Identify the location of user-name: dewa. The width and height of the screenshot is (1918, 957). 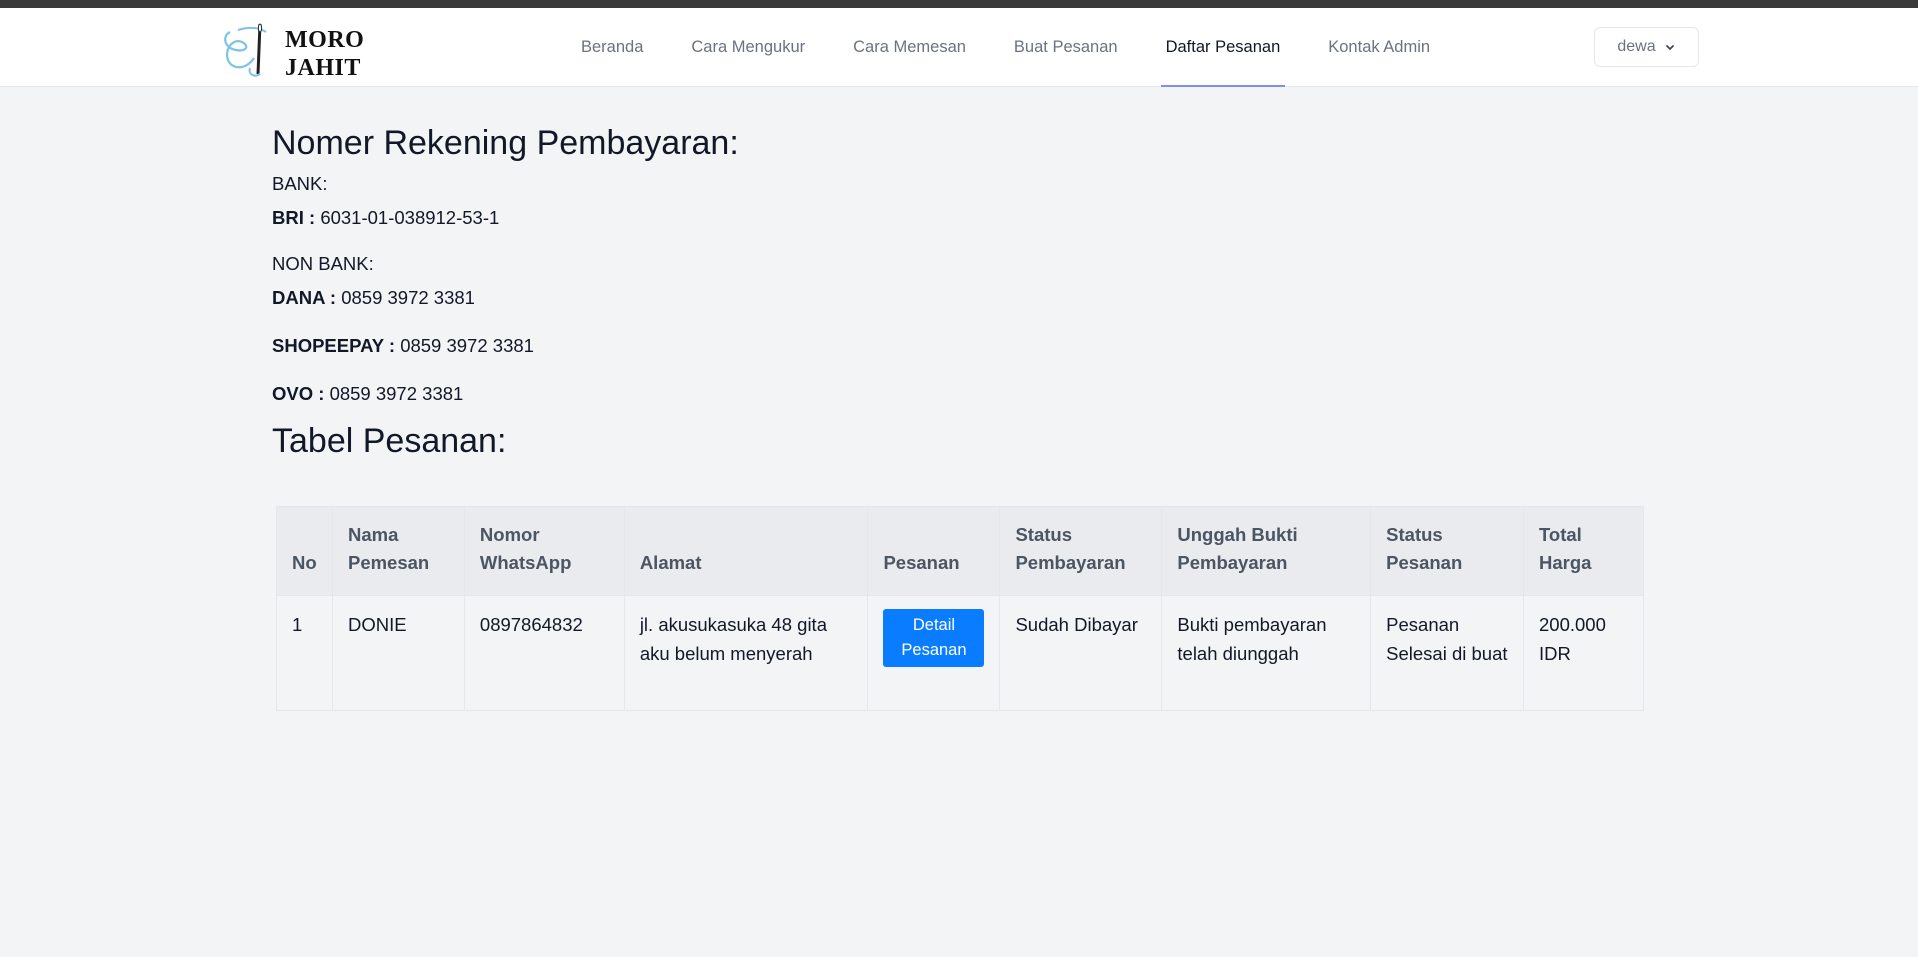
(1636, 46).